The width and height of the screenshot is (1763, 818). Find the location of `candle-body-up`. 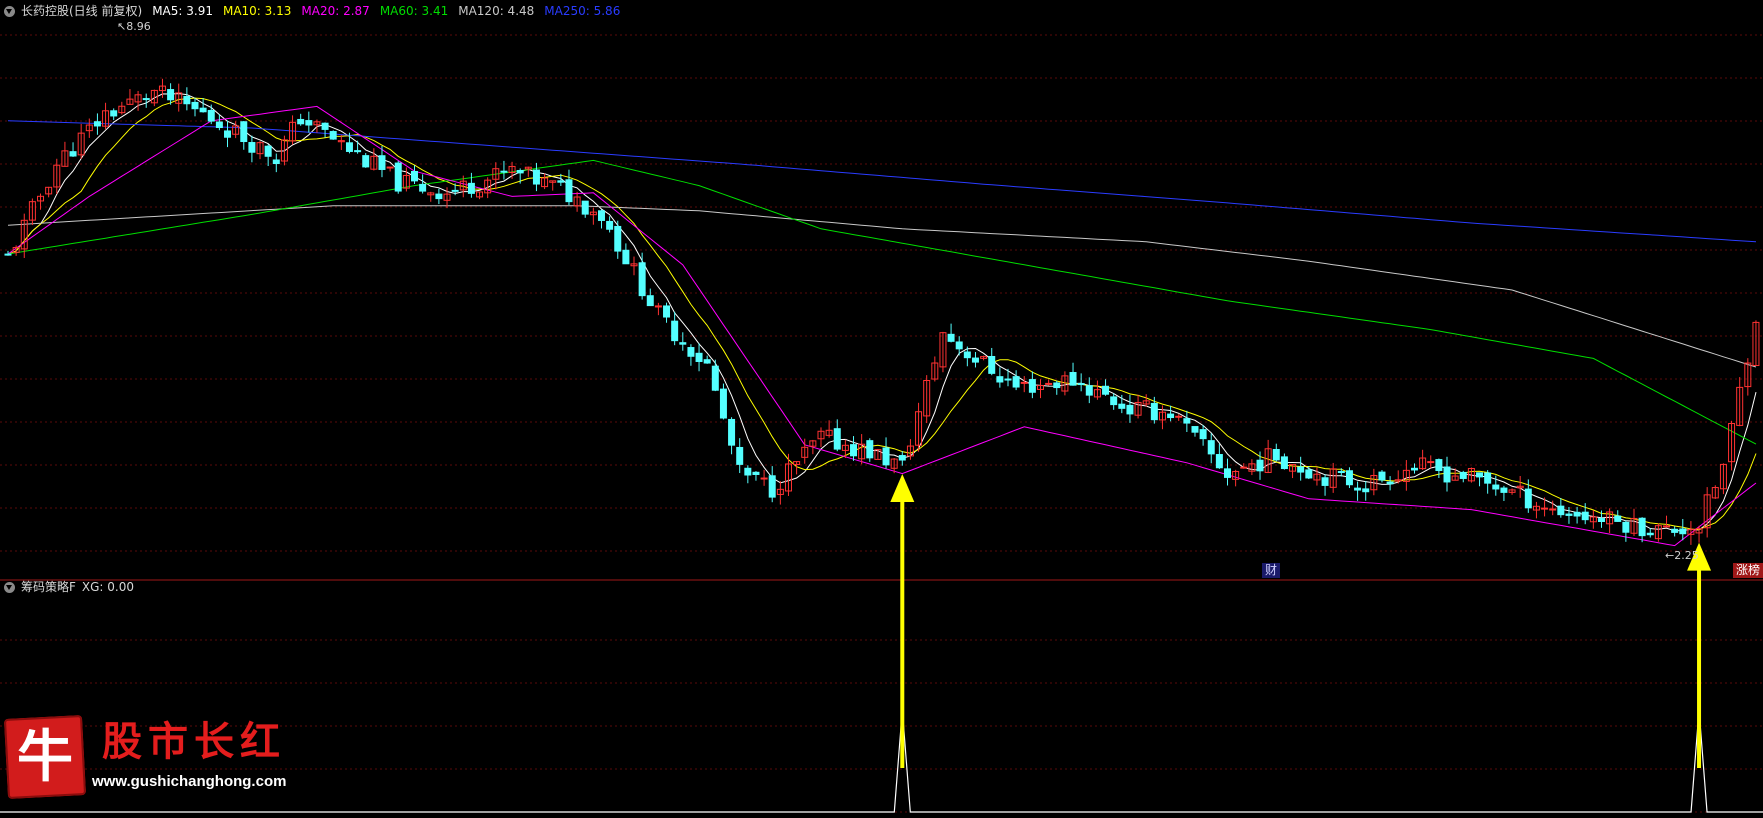

candle-body-up is located at coordinates (1553, 509).